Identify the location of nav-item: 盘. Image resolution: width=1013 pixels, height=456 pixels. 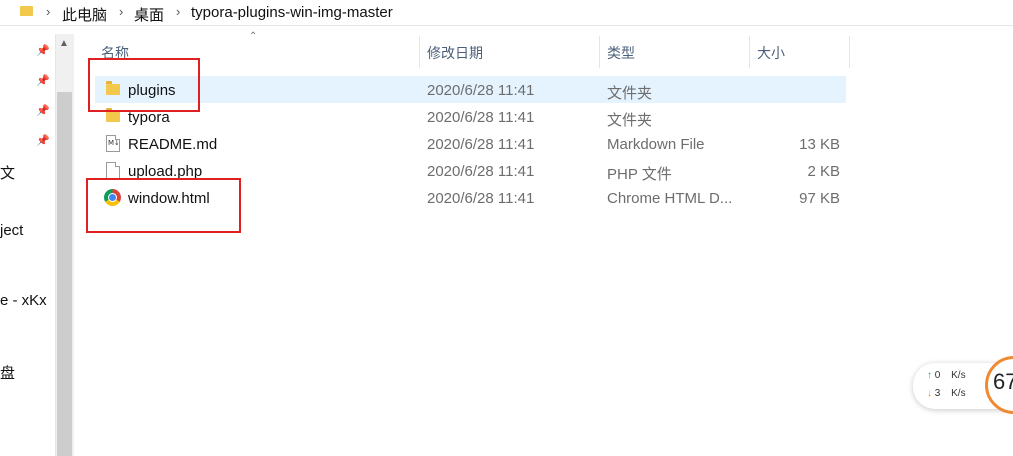
(7, 372).